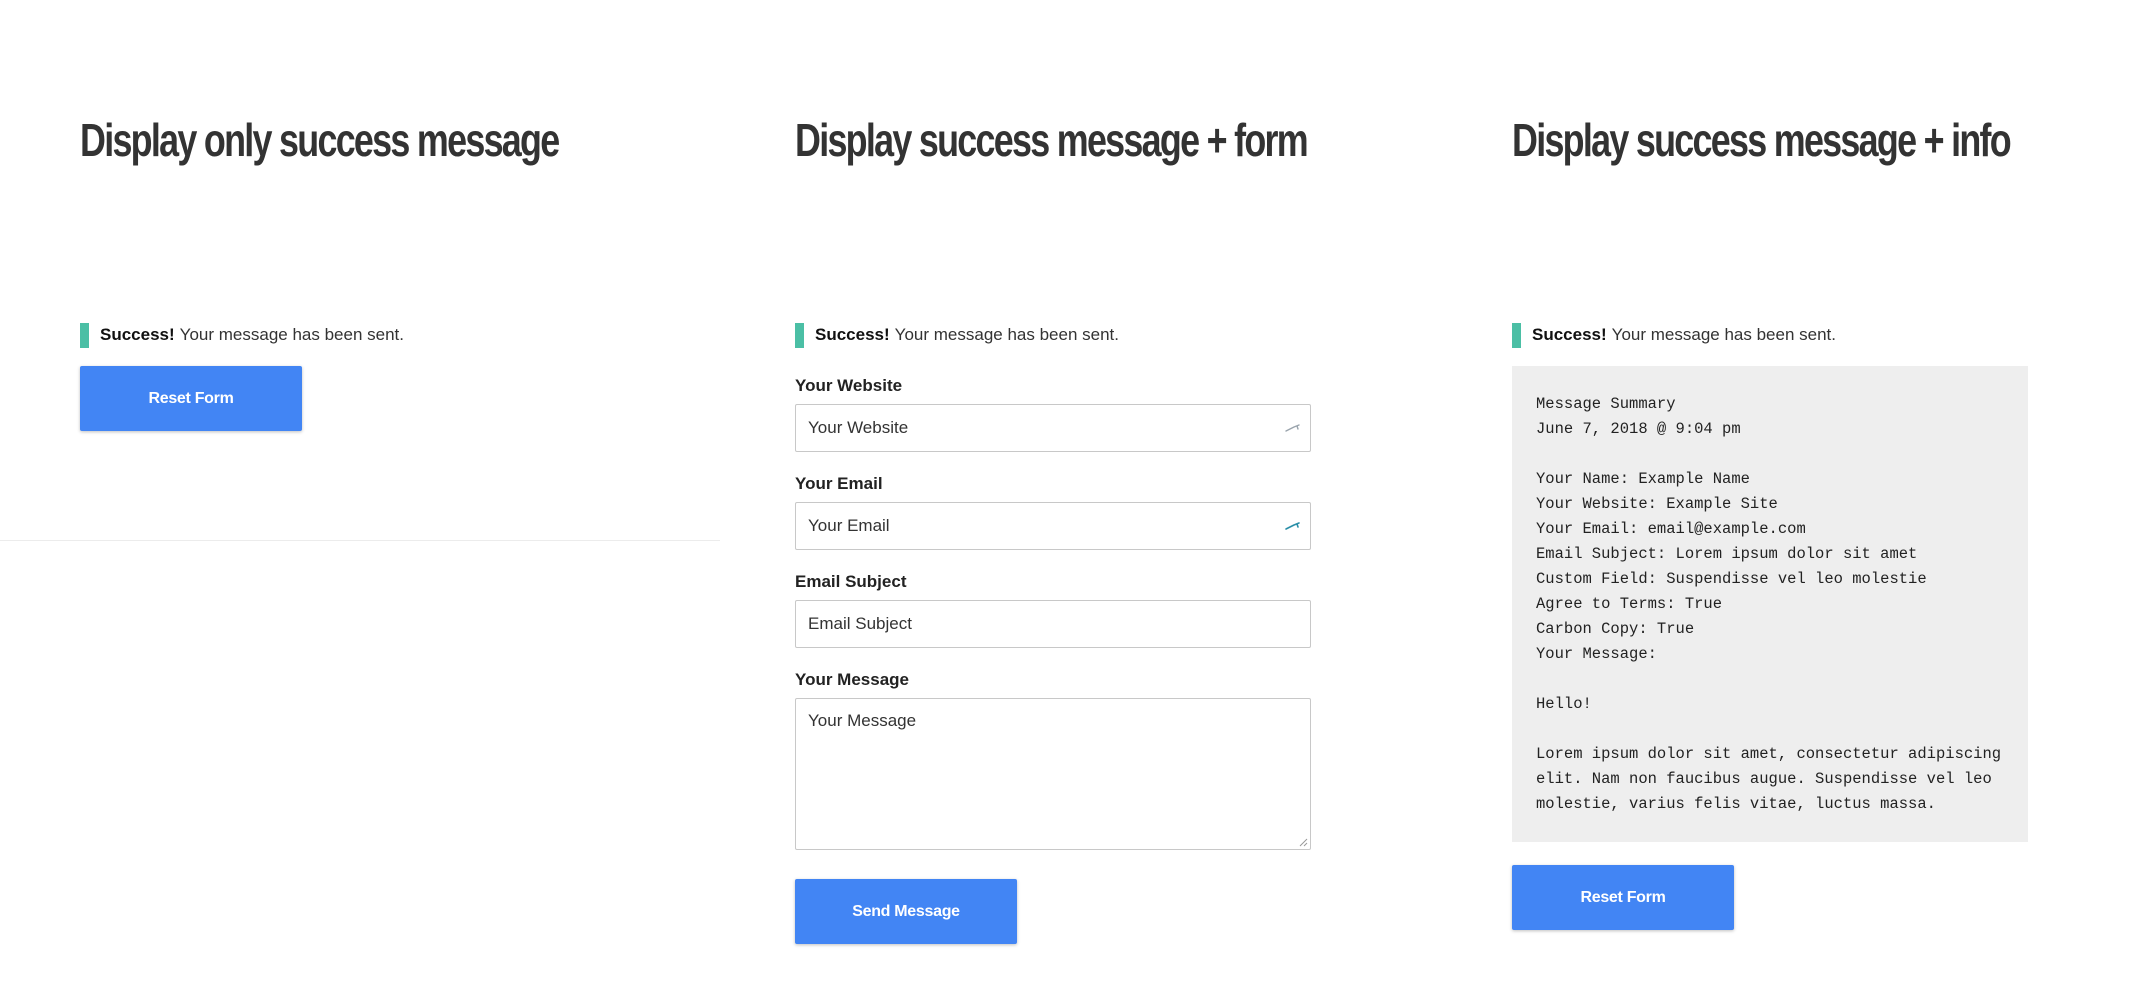 Image resolution: width=2142 pixels, height=1000 pixels. I want to click on summary-line: Your Name: Example Name, so click(1643, 479).